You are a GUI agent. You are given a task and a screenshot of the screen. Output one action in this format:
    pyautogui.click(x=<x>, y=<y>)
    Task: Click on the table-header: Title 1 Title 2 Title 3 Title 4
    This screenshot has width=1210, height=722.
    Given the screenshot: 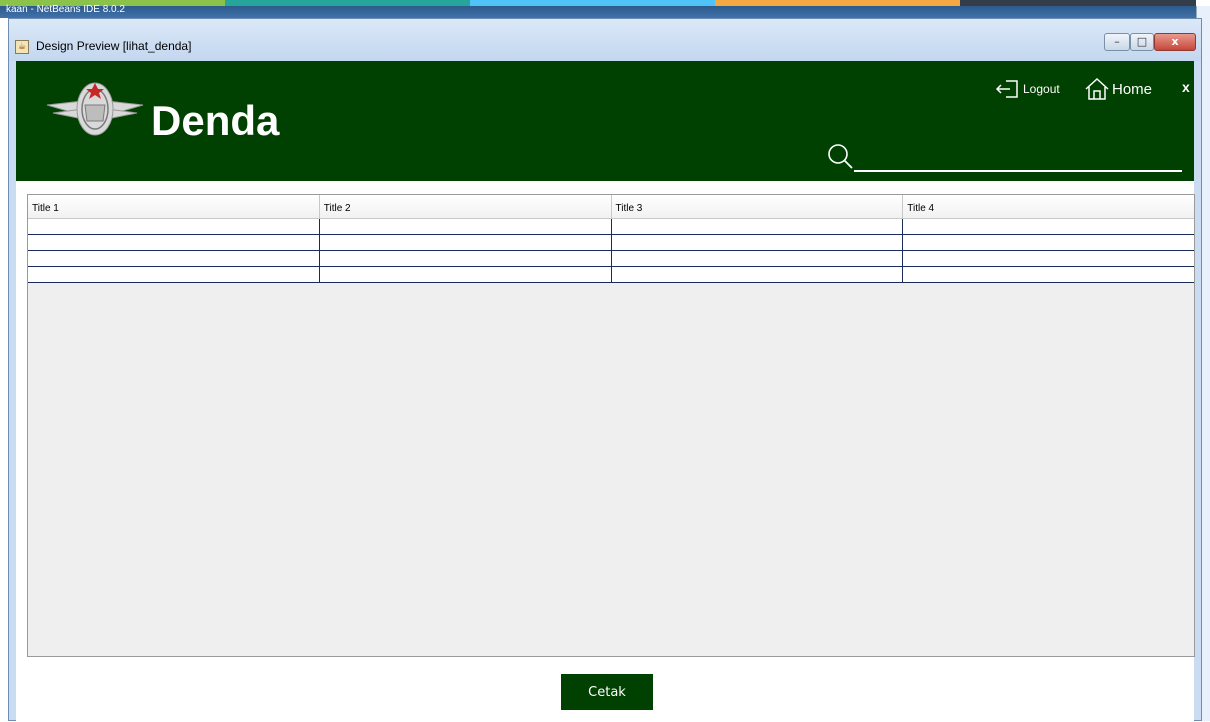 What is the action you would take?
    pyautogui.click(x=611, y=207)
    